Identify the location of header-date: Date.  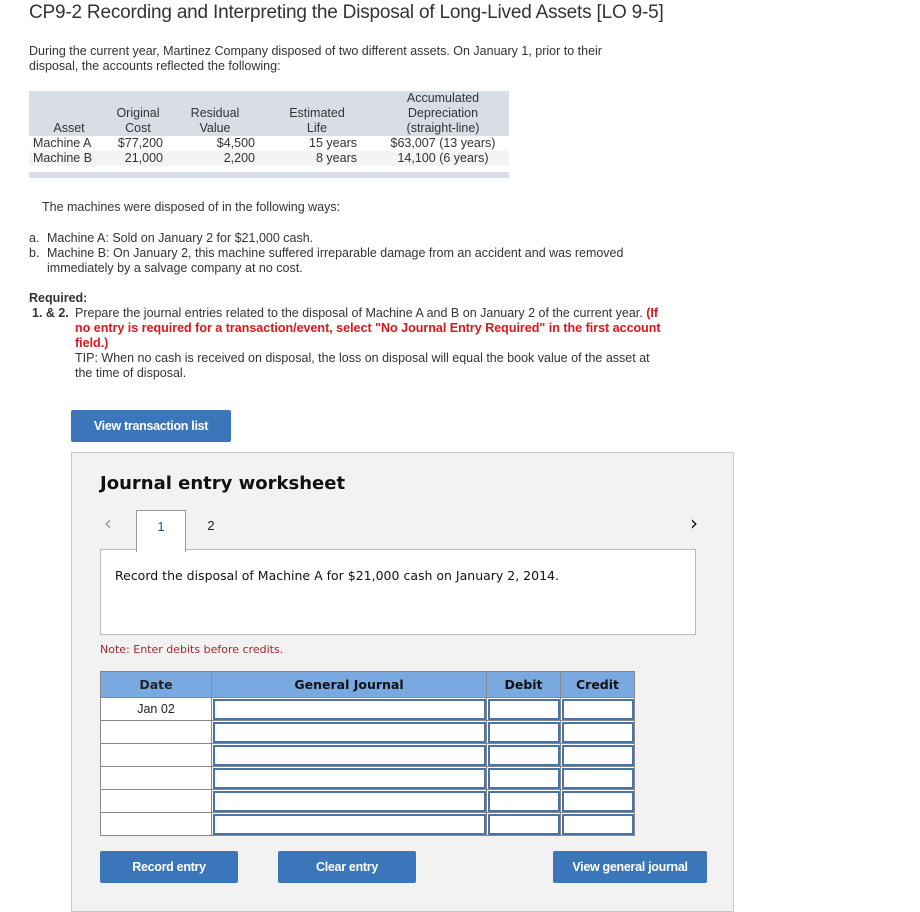
(156, 684).